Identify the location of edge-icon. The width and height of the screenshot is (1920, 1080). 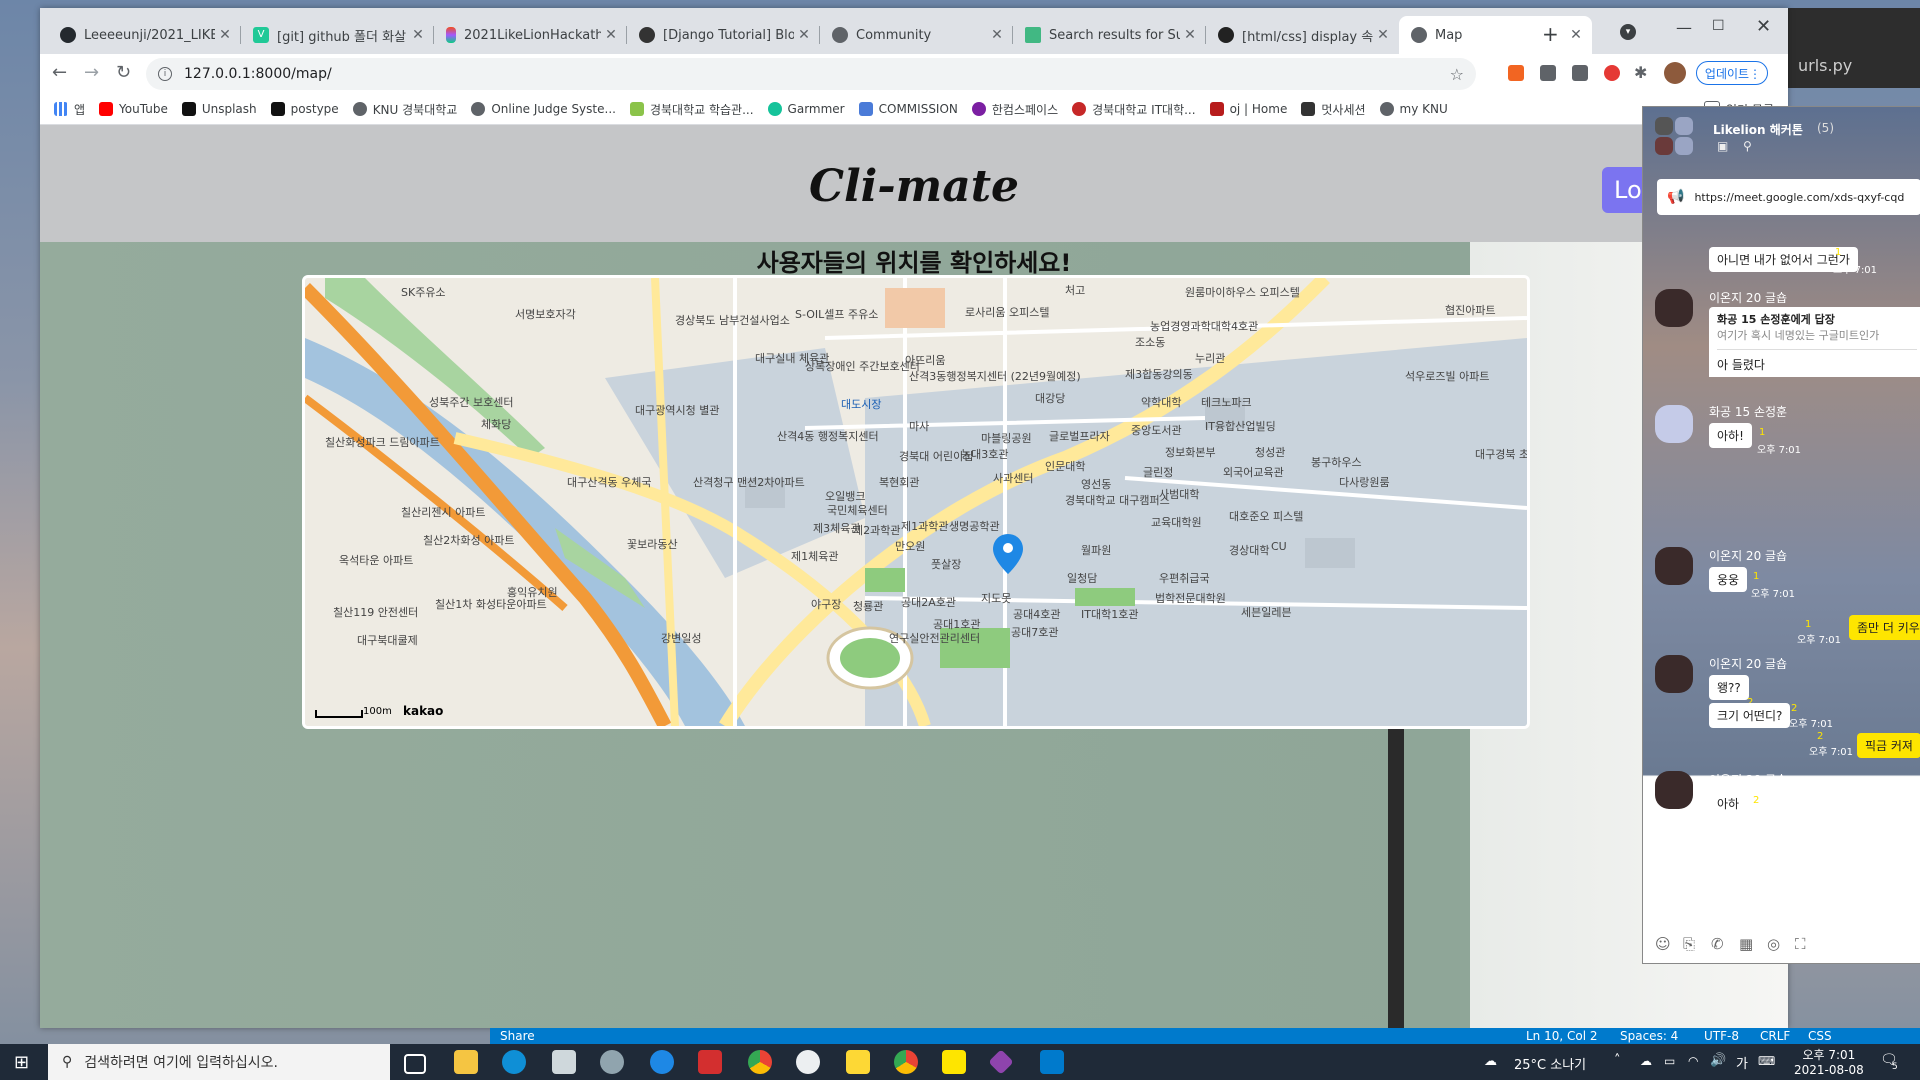
(514, 1062).